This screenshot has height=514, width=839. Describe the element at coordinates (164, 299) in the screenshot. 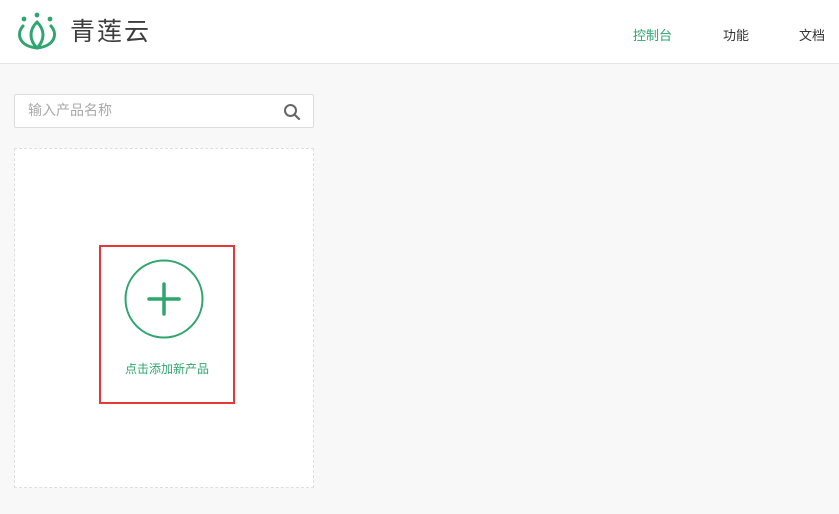

I see `plus-circle-icon` at that location.